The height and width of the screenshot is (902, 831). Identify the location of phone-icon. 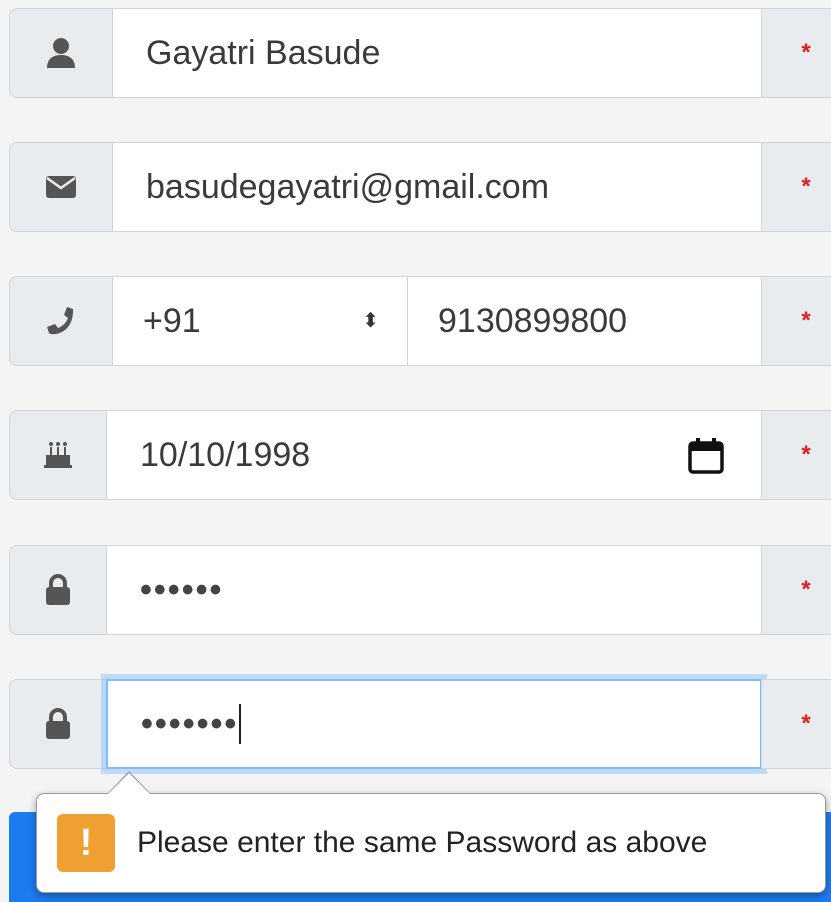
(61, 321).